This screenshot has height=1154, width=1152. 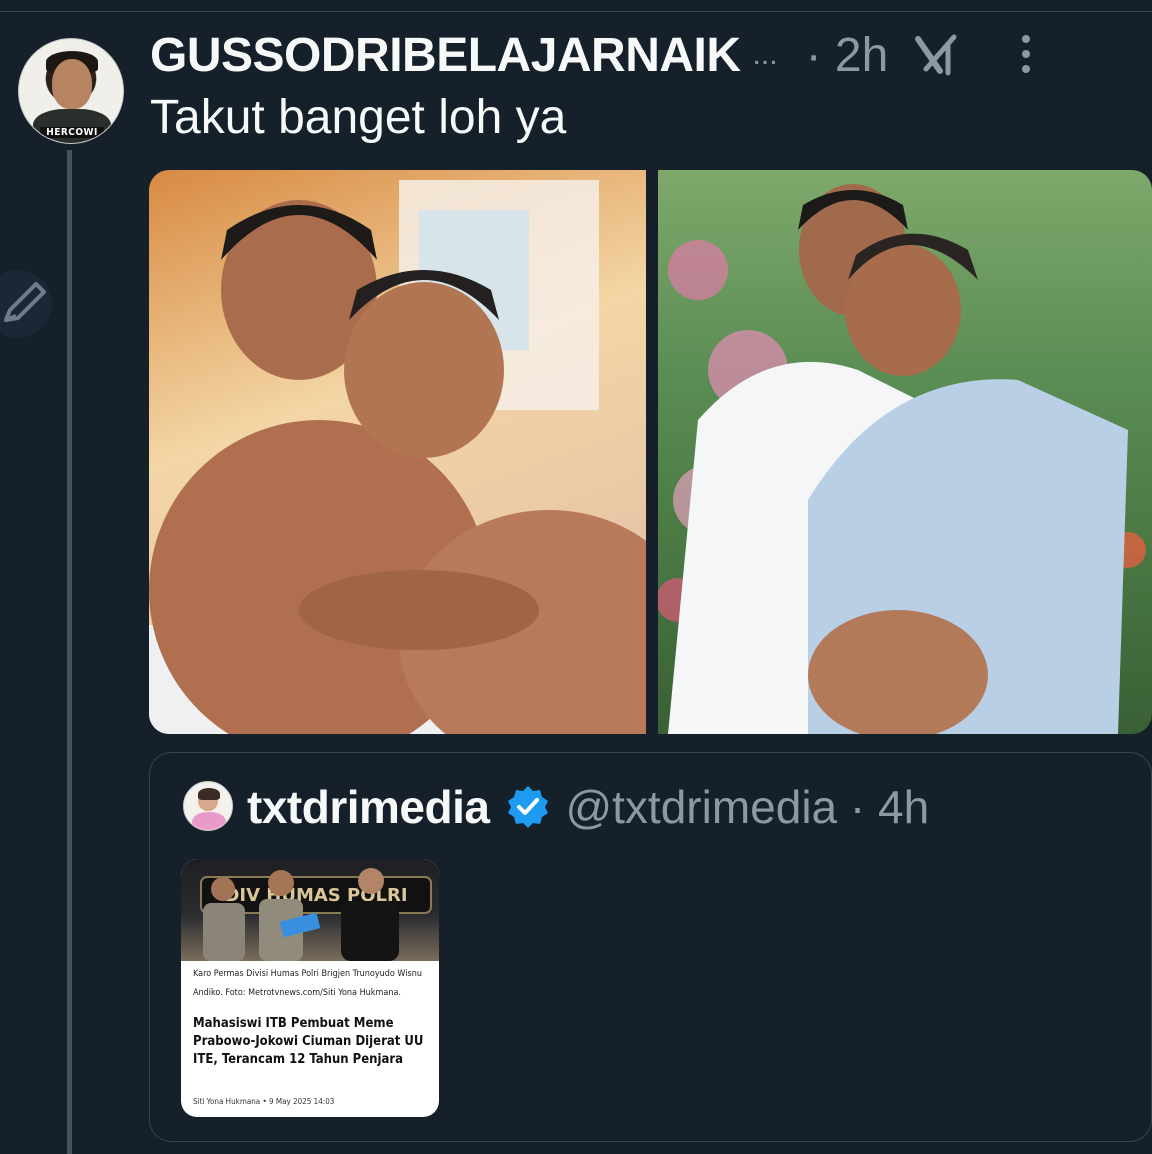 I want to click on quoted-display-name: txtdrimedia, so click(x=368, y=807).